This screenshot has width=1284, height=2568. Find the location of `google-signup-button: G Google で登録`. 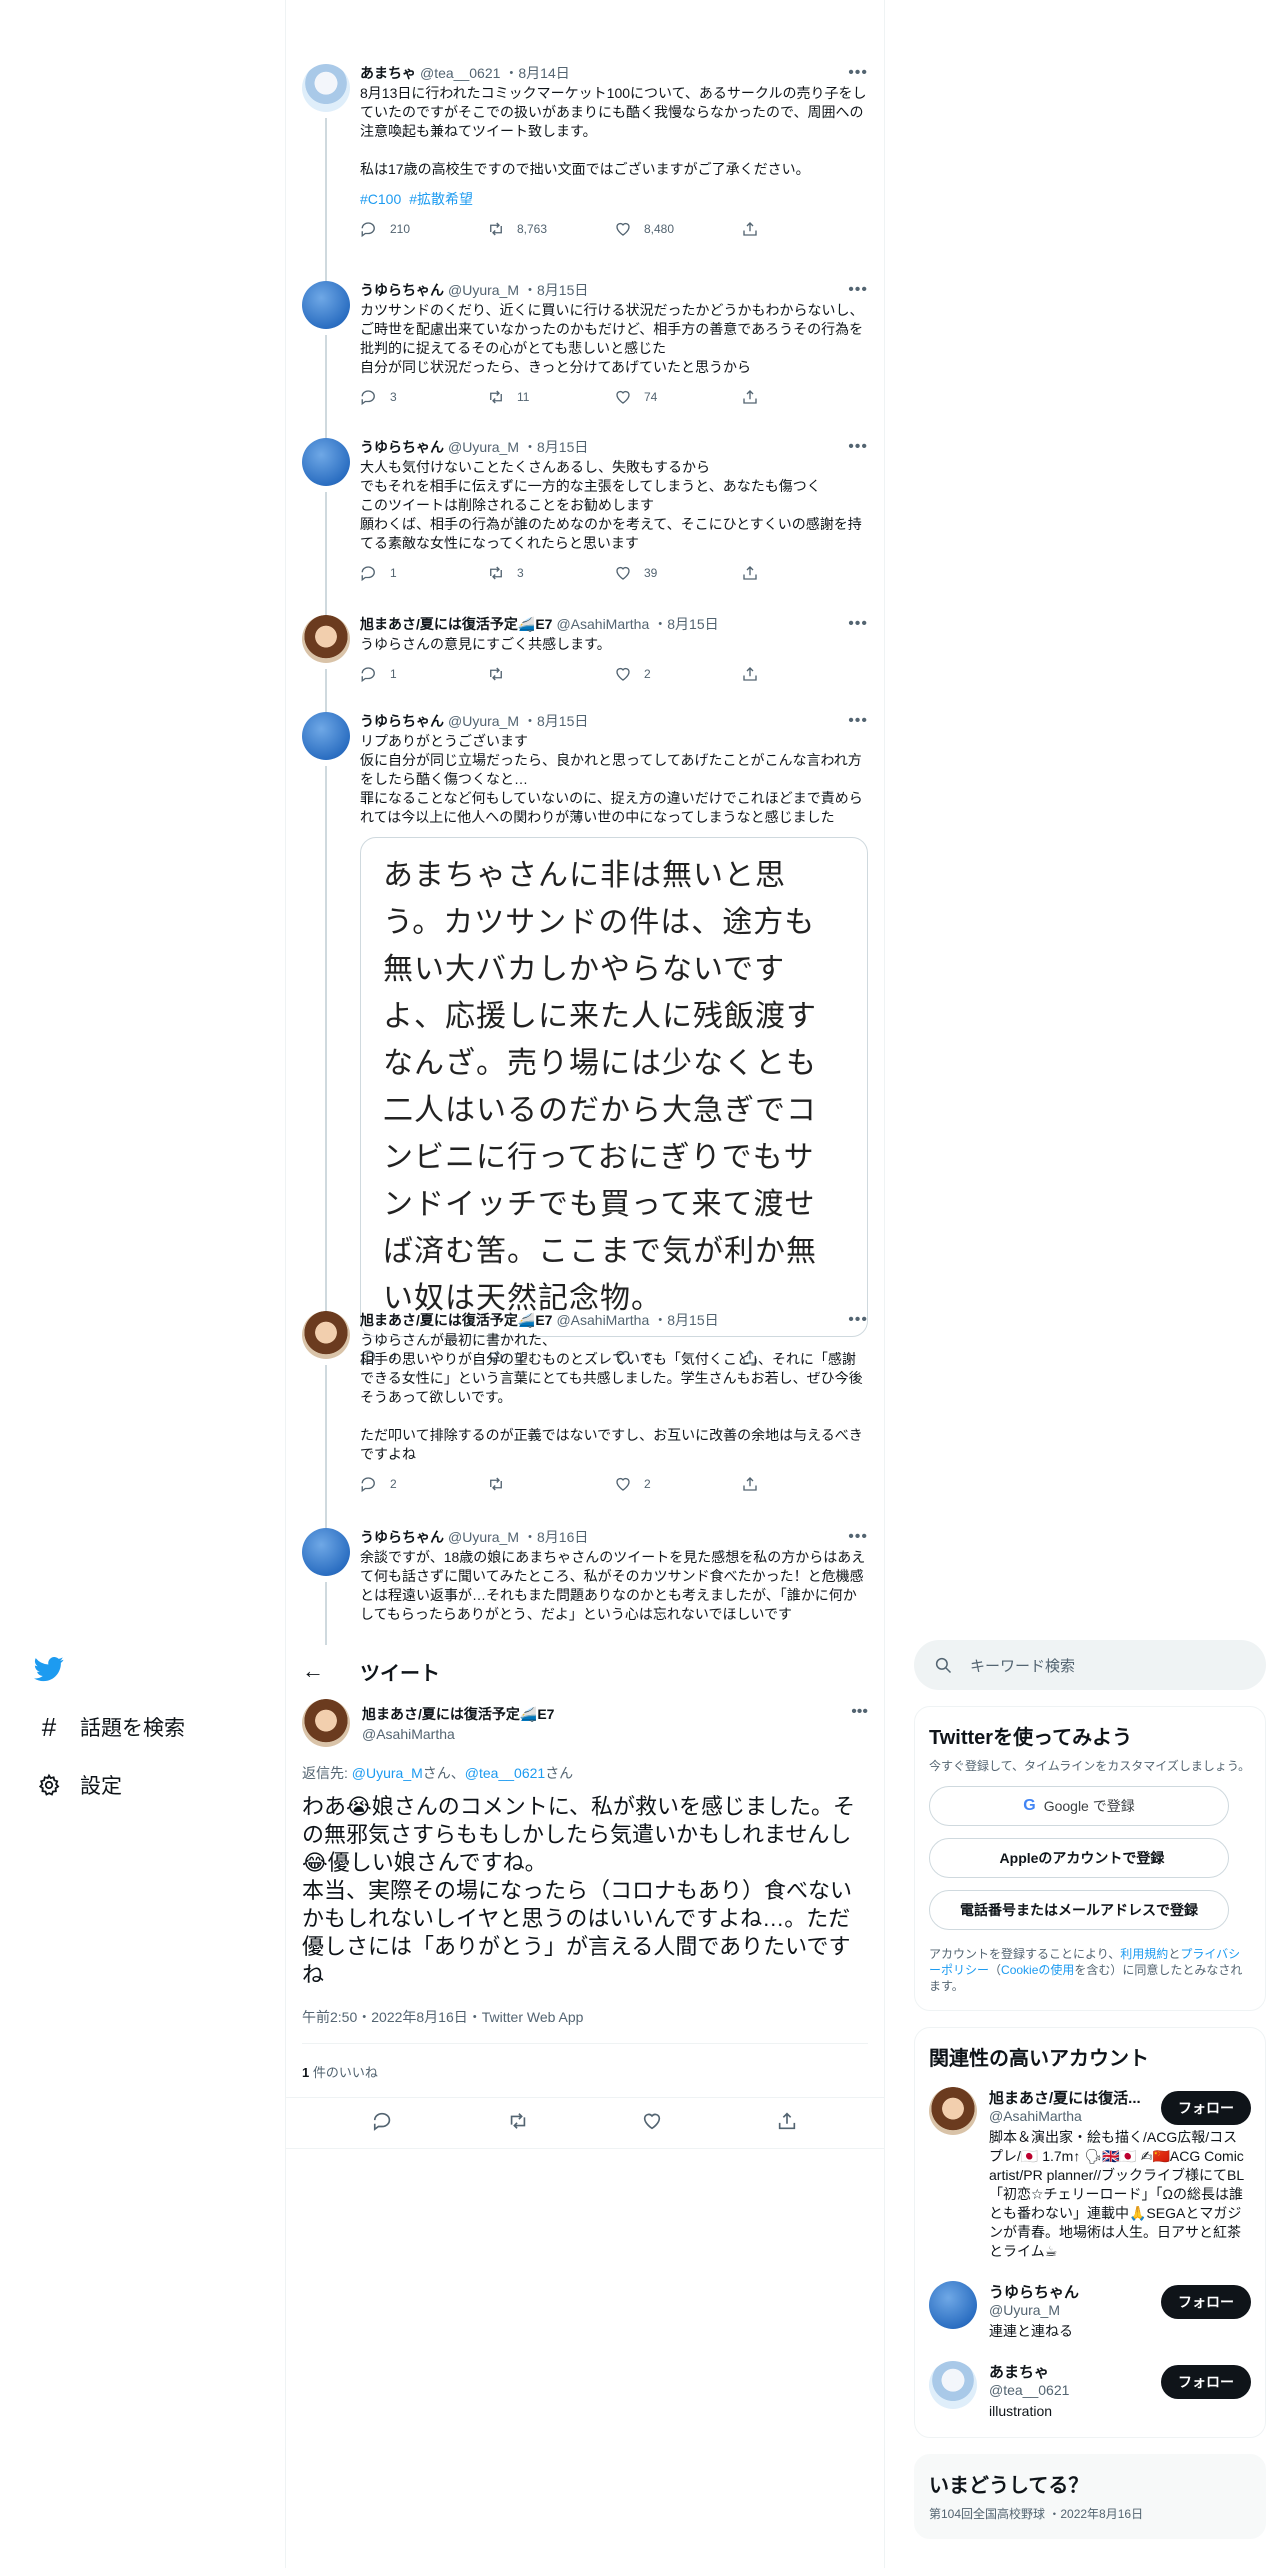

google-signup-button: G Google で登録 is located at coordinates (1079, 1806).